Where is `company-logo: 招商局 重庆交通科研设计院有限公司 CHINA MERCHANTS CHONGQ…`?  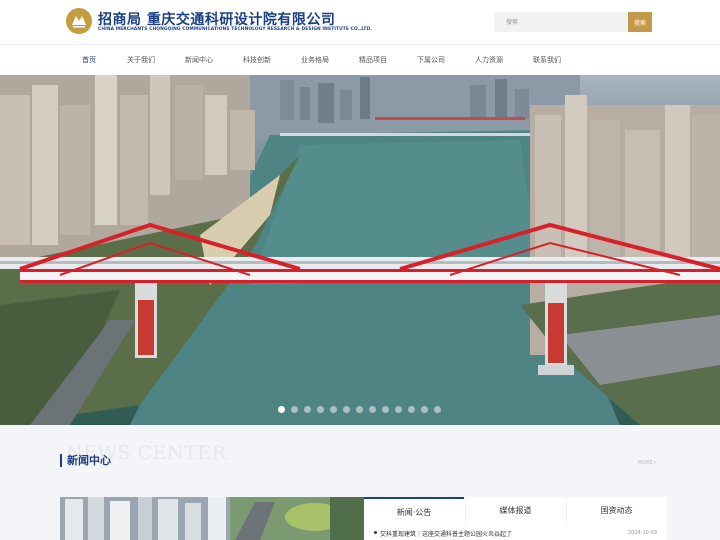
company-logo: 招商局 重庆交通科研设计院有限公司 CHINA MERCHANTS CHONGQ… is located at coordinates (219, 23).